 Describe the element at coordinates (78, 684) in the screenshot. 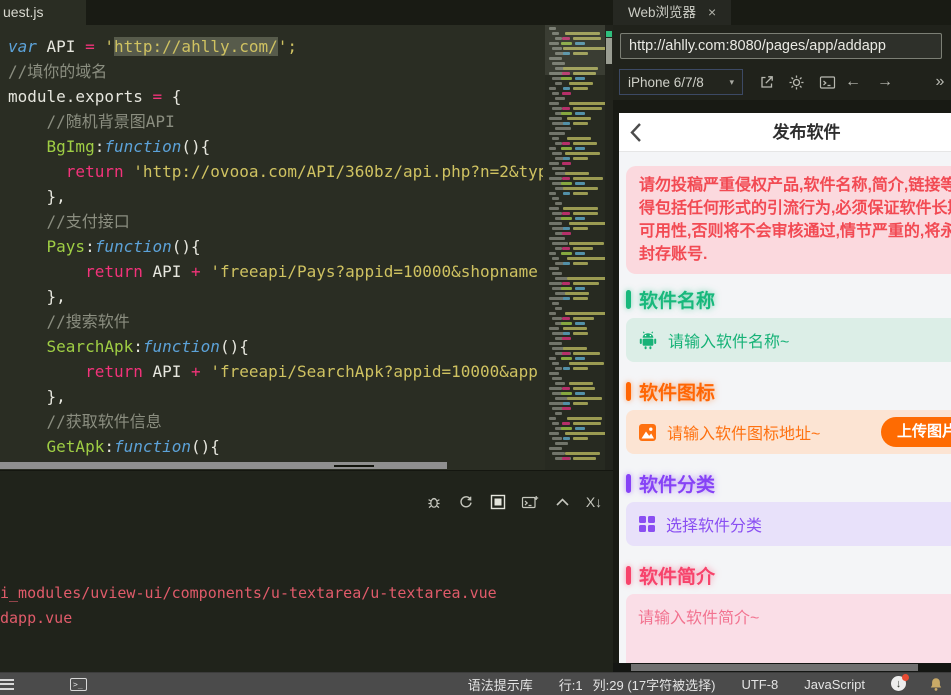

I see `terminal-icon: >_` at that location.